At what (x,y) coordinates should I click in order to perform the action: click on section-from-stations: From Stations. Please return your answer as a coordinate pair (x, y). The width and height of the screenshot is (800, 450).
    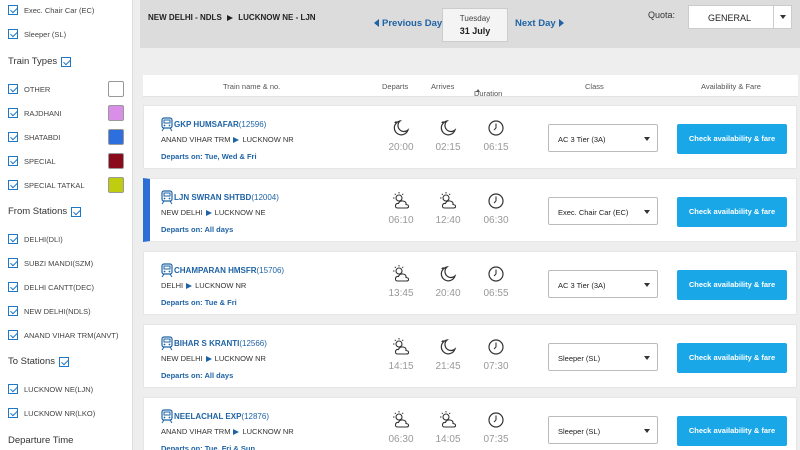
    Looking at the image, I should click on (45, 211).